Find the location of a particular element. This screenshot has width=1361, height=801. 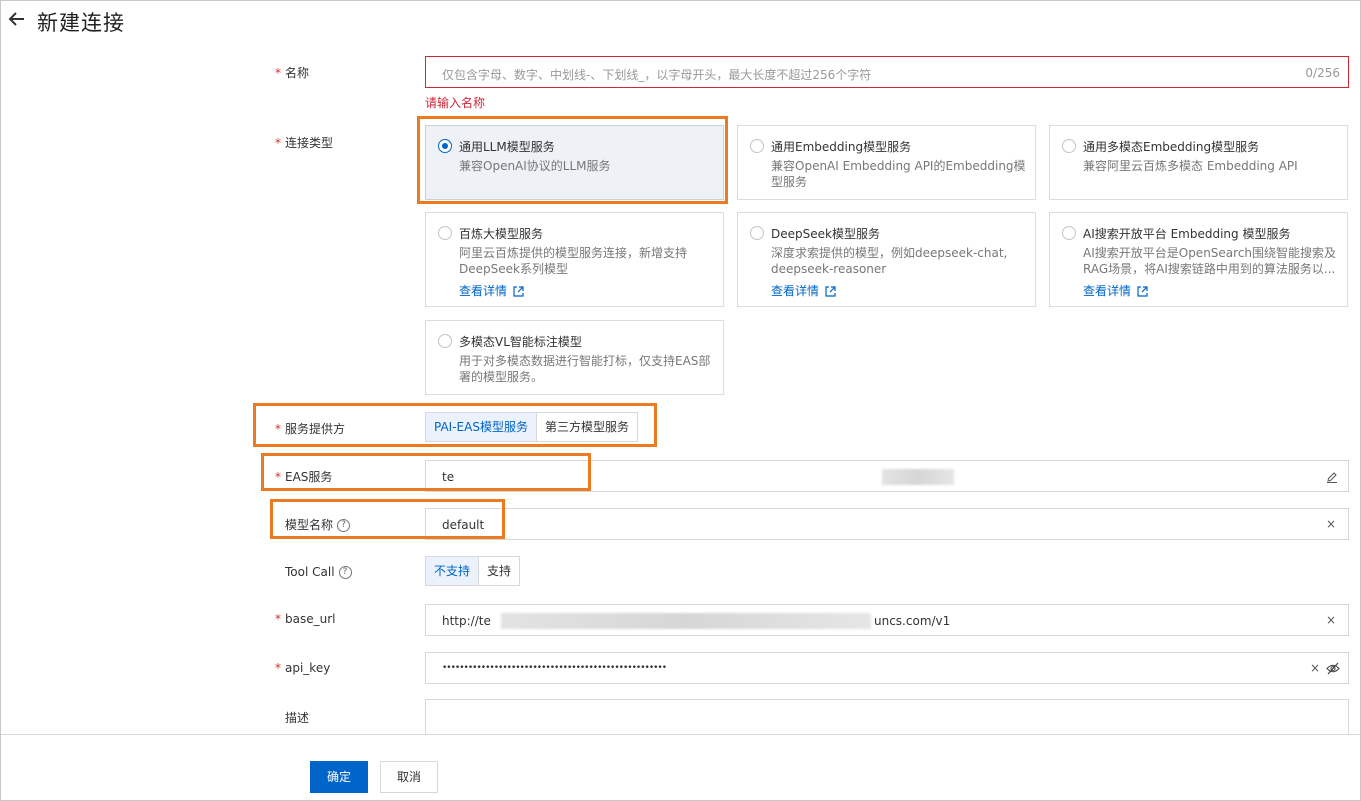

provider-option-pai-eas: PAI-EAS模型服务 is located at coordinates (481, 427).